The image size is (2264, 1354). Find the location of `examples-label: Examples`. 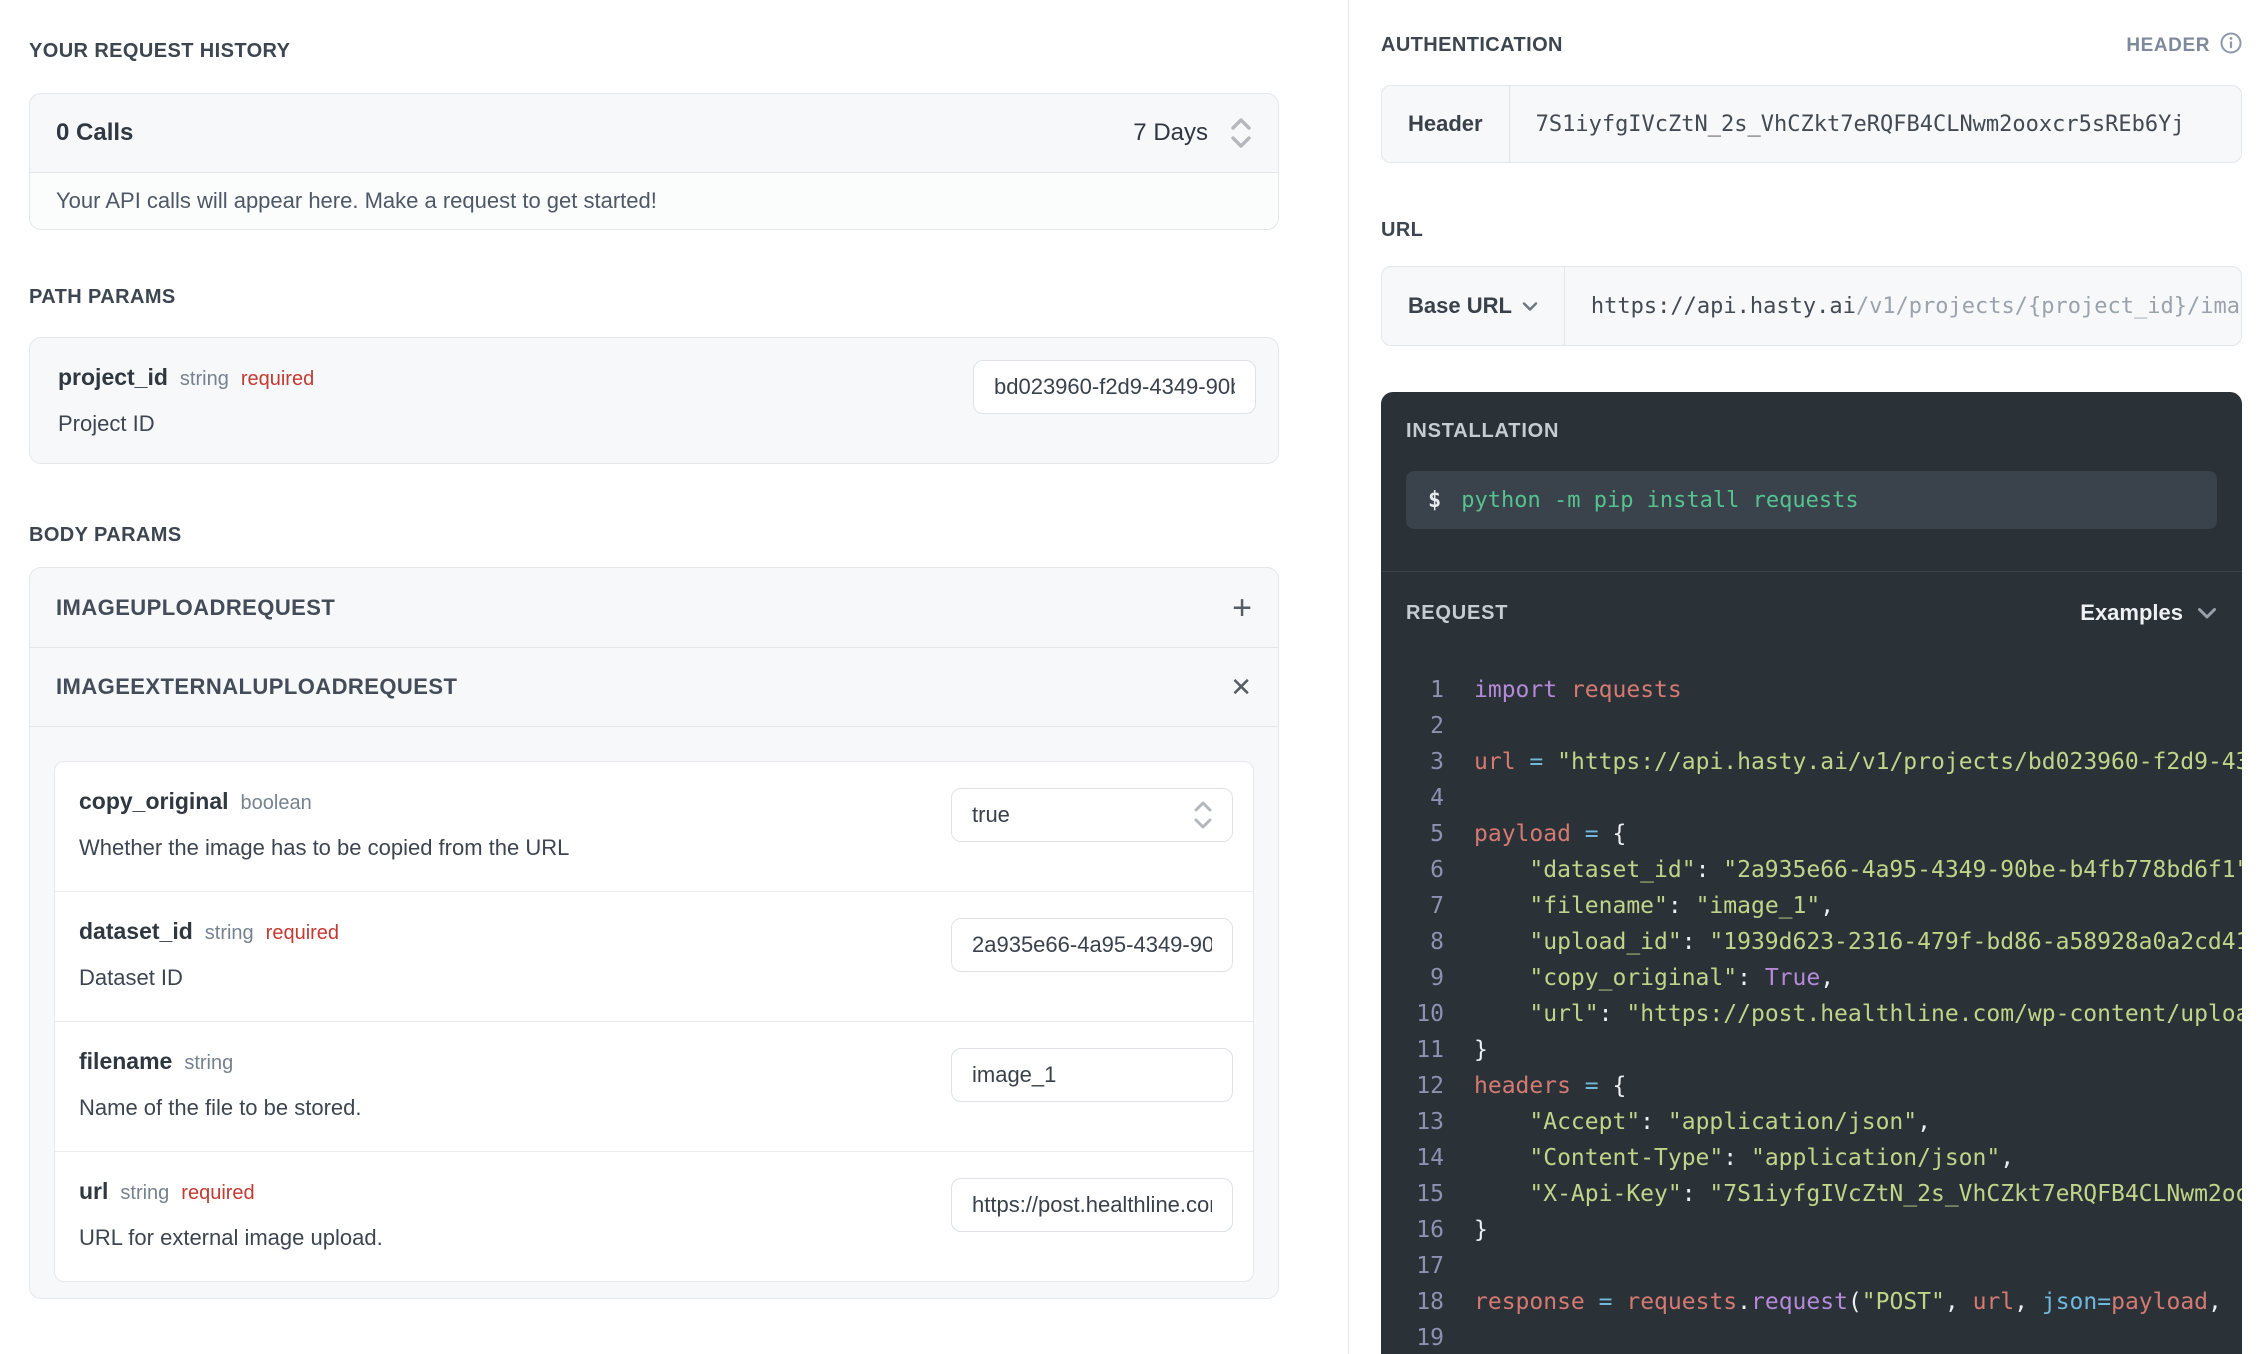

examples-label: Examples is located at coordinates (2131, 612).